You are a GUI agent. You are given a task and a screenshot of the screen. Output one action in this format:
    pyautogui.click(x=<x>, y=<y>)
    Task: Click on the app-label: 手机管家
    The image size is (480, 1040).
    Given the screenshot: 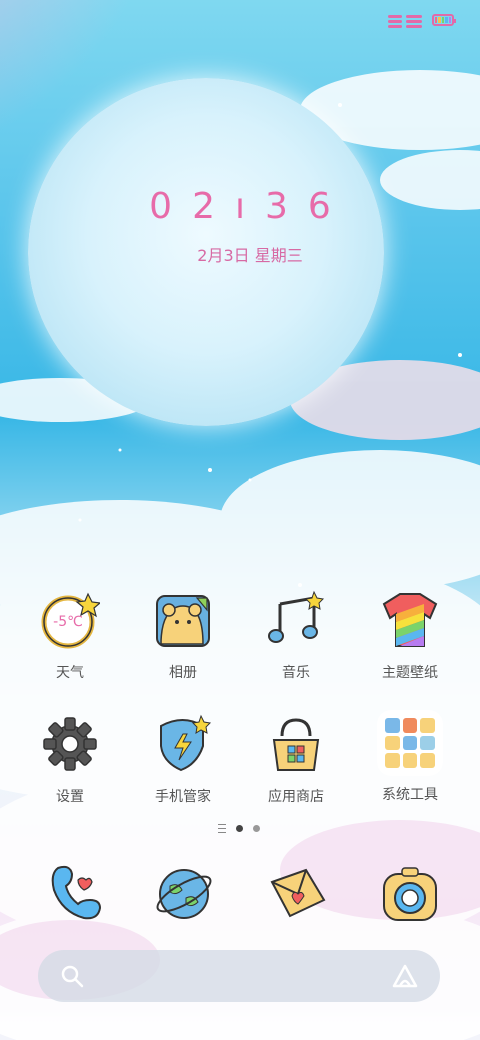 What is the action you would take?
    pyautogui.click(x=183, y=797)
    